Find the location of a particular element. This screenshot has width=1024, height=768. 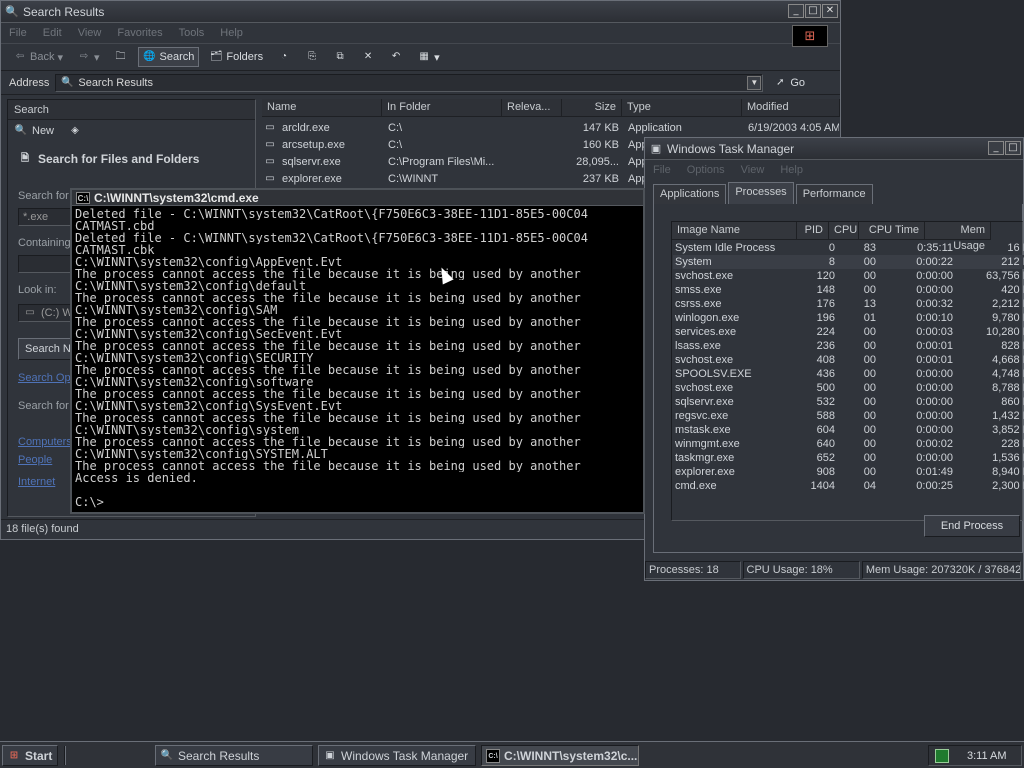

search-heading: 🗎 Search for Files and Folders is located at coordinates (108, 159).